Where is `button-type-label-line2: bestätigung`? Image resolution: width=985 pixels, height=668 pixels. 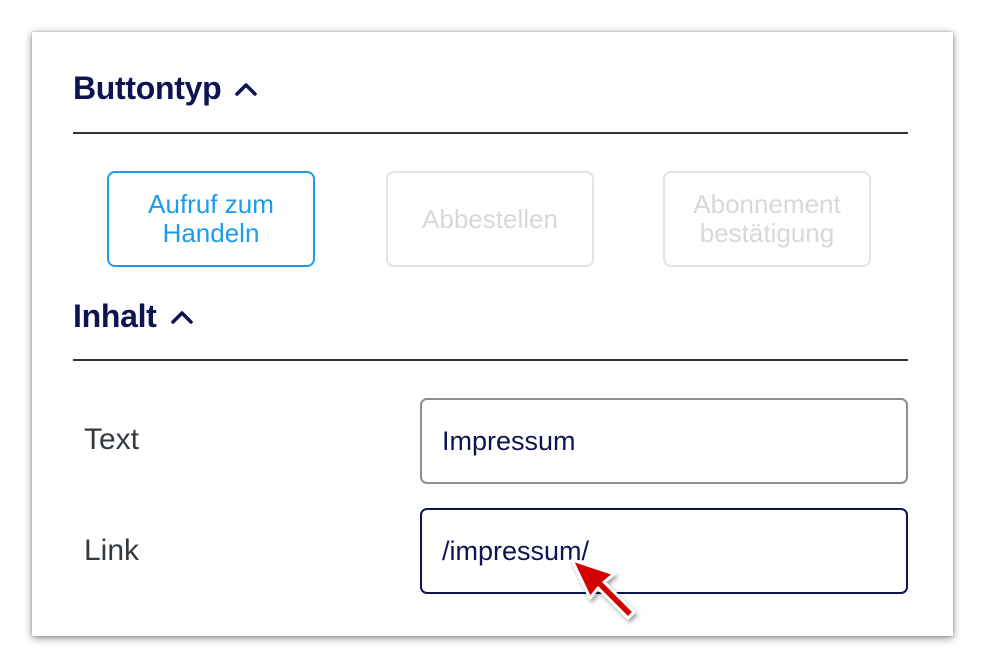
button-type-label-line2: bestätigung is located at coordinates (767, 233).